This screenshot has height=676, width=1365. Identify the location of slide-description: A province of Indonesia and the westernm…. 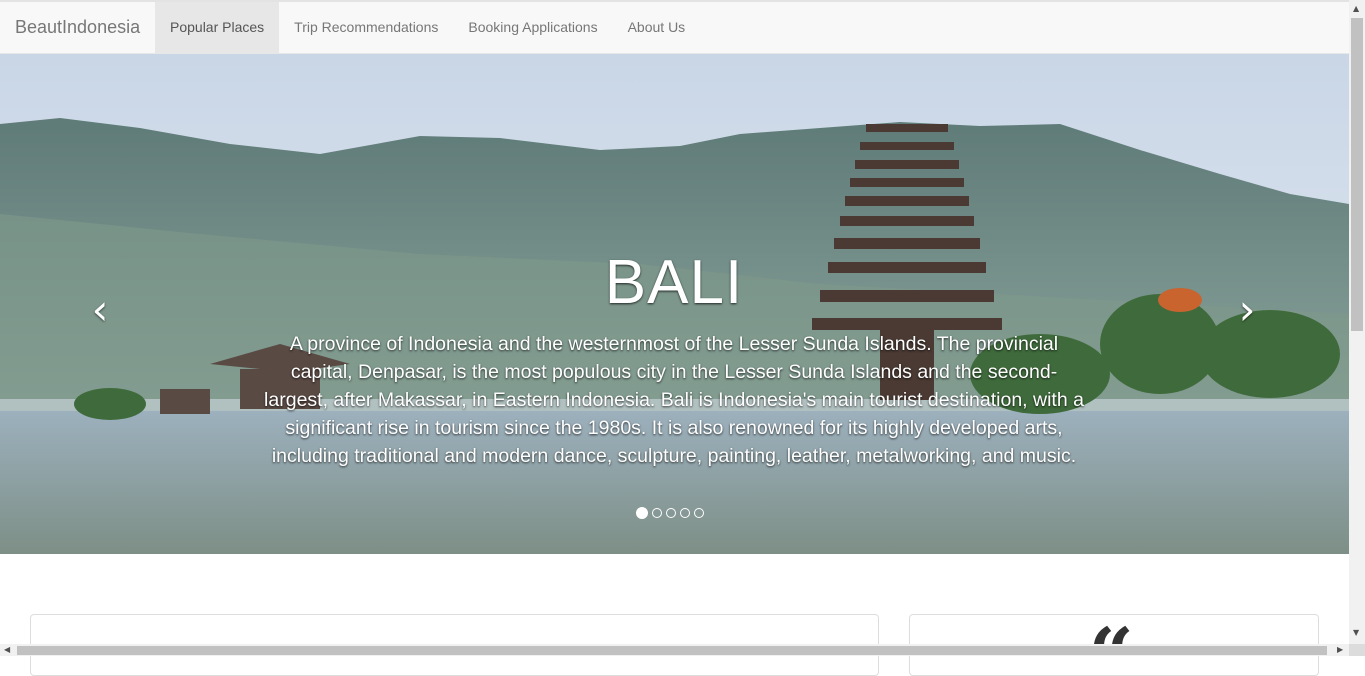
(674, 400).